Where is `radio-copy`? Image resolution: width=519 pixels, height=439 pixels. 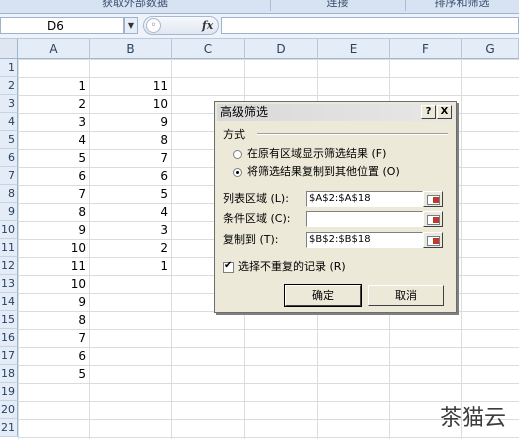 radio-copy is located at coordinates (237, 172).